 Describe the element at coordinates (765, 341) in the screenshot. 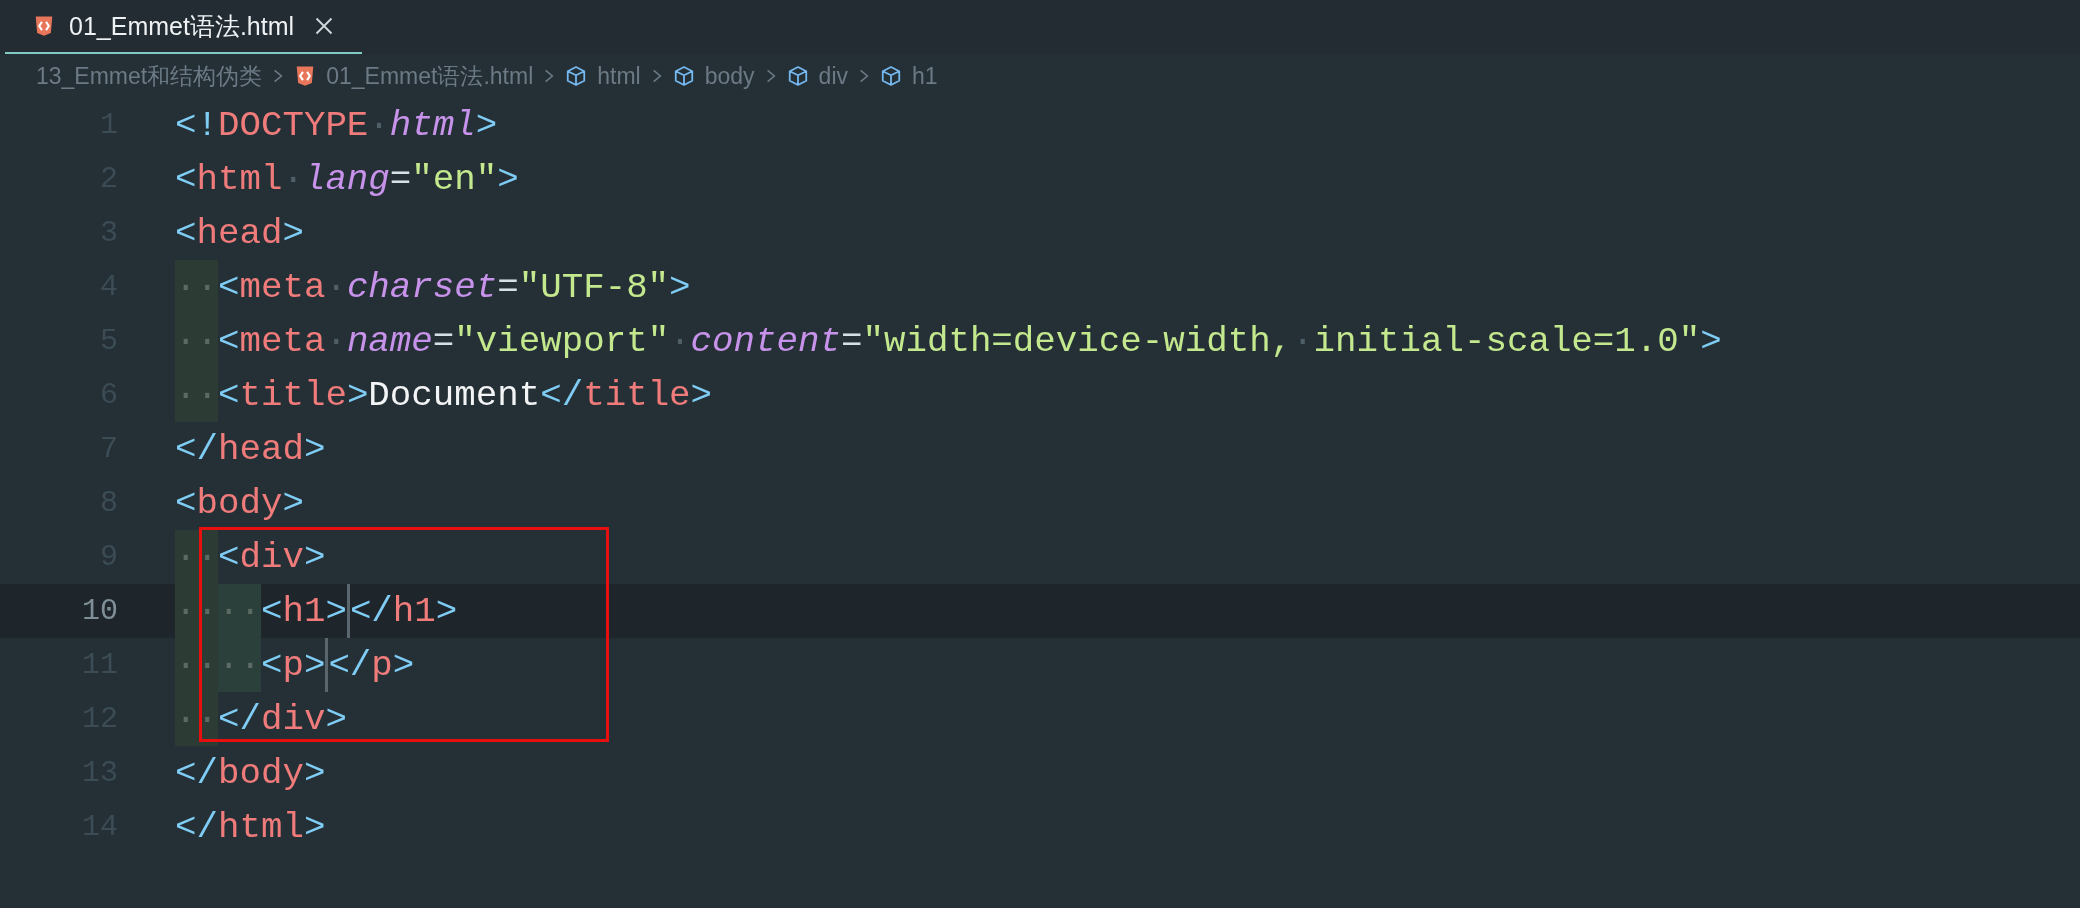

I see `attribute-name: content` at that location.